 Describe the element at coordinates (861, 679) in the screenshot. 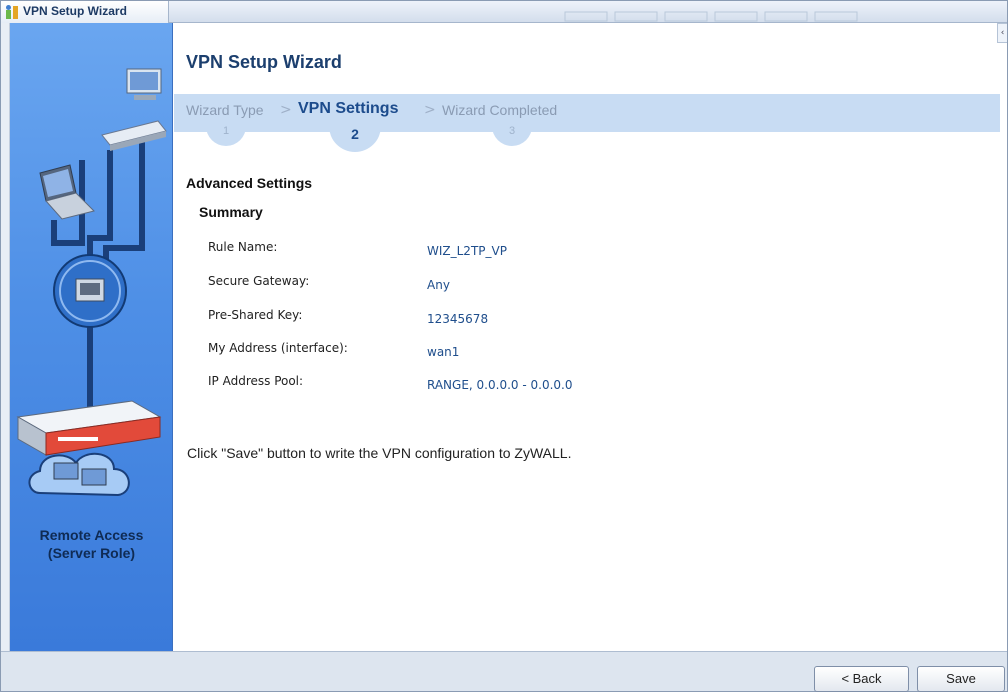

I see `back-button: < Back` at that location.